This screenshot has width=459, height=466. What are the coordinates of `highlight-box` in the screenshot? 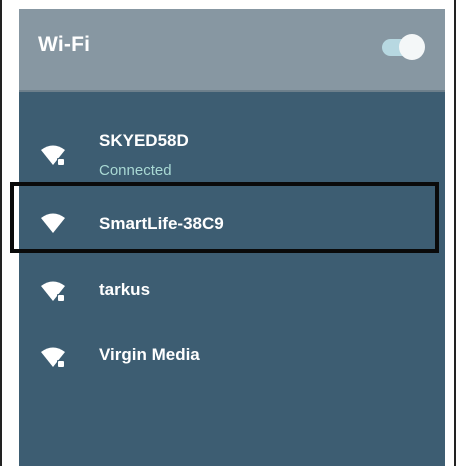 It's located at (224, 217).